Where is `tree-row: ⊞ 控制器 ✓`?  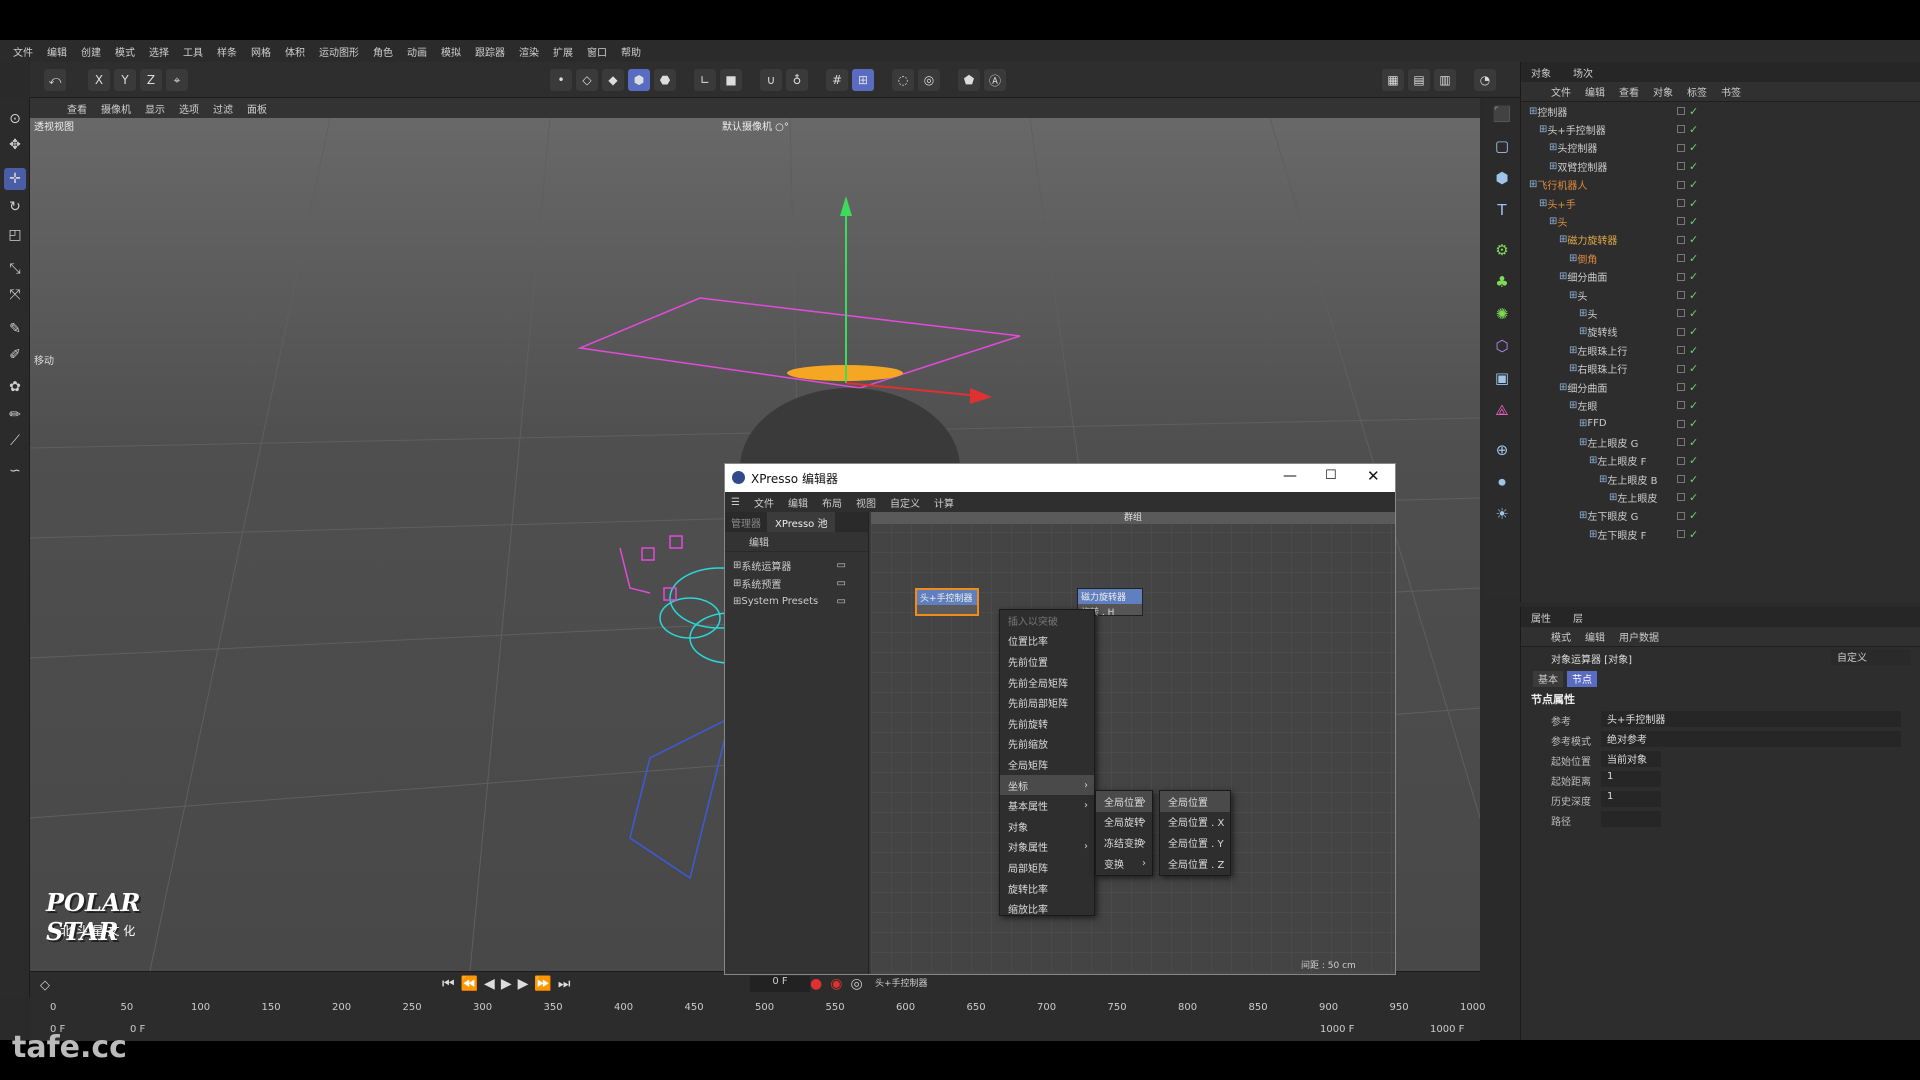
tree-row: ⊞ 控制器 ✓ is located at coordinates (1720, 111).